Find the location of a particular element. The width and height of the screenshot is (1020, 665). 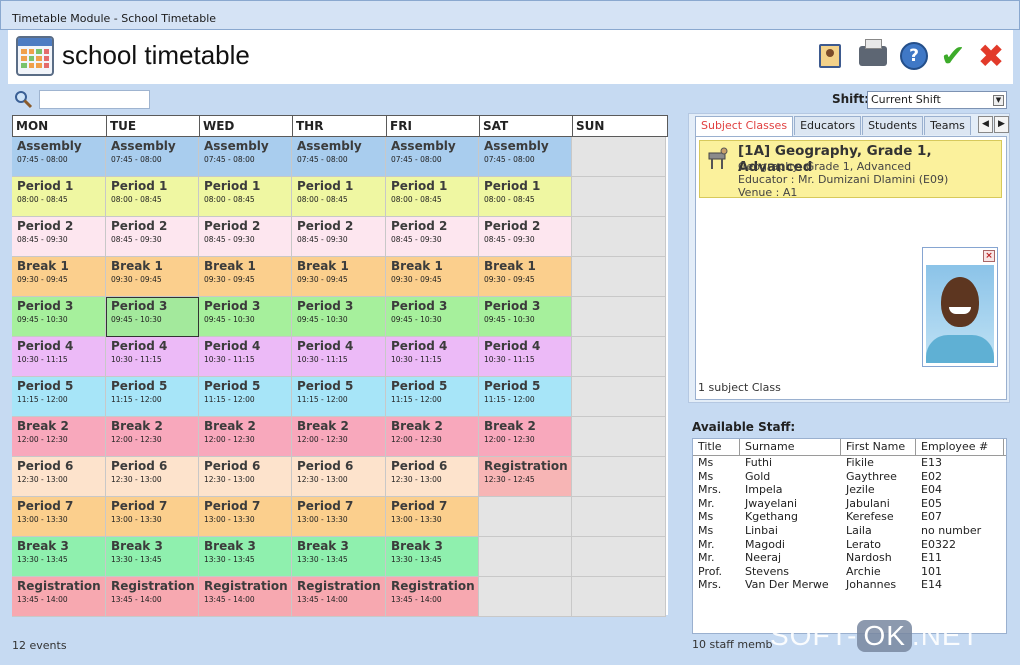

staff-column-header: Employee # is located at coordinates (960, 447).